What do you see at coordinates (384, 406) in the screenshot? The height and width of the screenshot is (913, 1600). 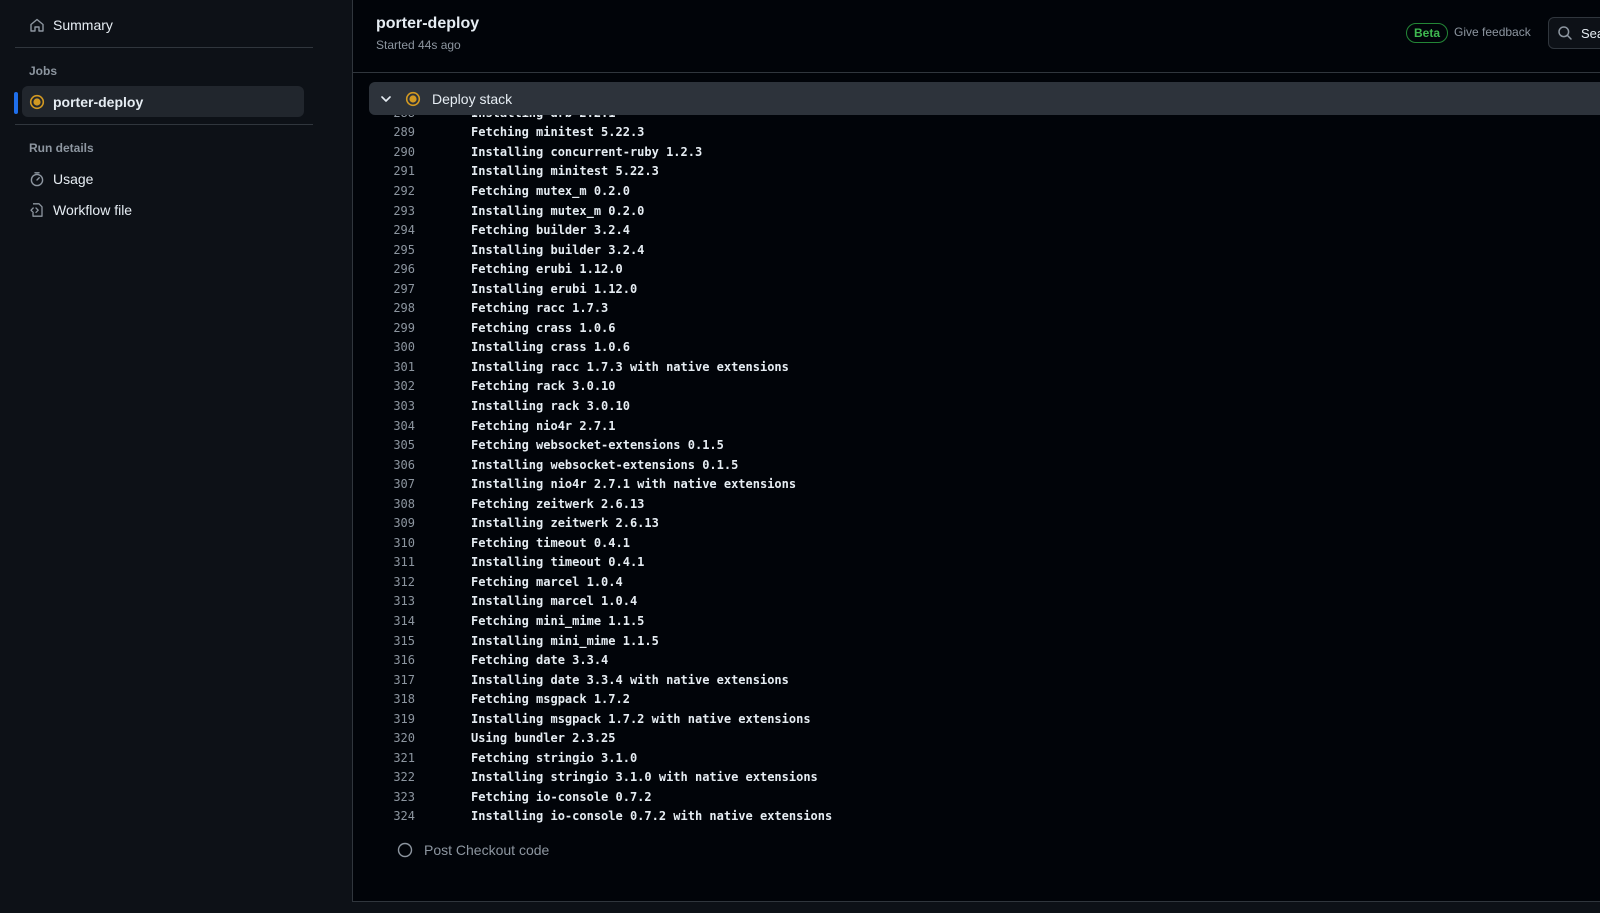 I see `log-line-number: 303` at bounding box center [384, 406].